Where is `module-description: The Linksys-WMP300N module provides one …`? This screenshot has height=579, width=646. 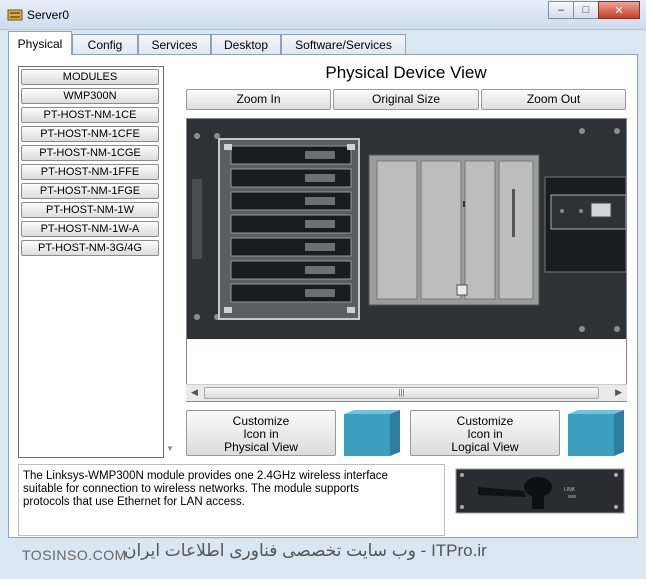 module-description: The Linksys-WMP300N module provides one … is located at coordinates (231, 500).